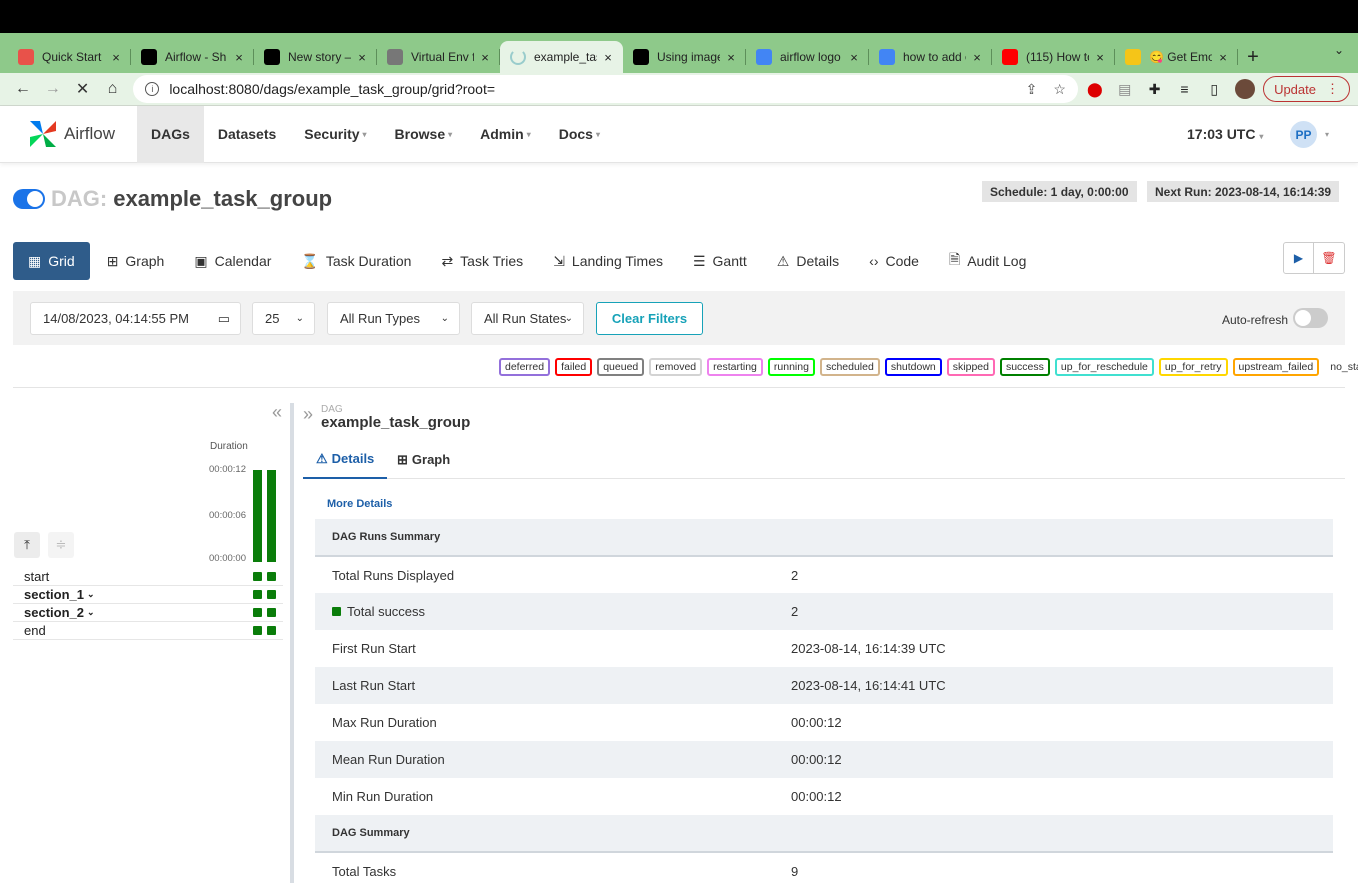 Image resolution: width=1358 pixels, height=889 pixels. What do you see at coordinates (1329, 258) in the screenshot?
I see `delete-dag-trash-icon: 🗑` at bounding box center [1329, 258].